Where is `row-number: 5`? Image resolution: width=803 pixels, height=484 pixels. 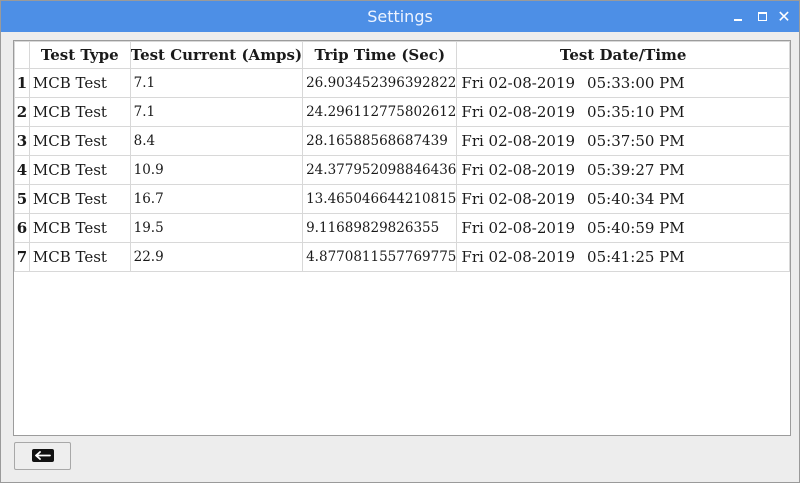 row-number: 5 is located at coordinates (22, 199).